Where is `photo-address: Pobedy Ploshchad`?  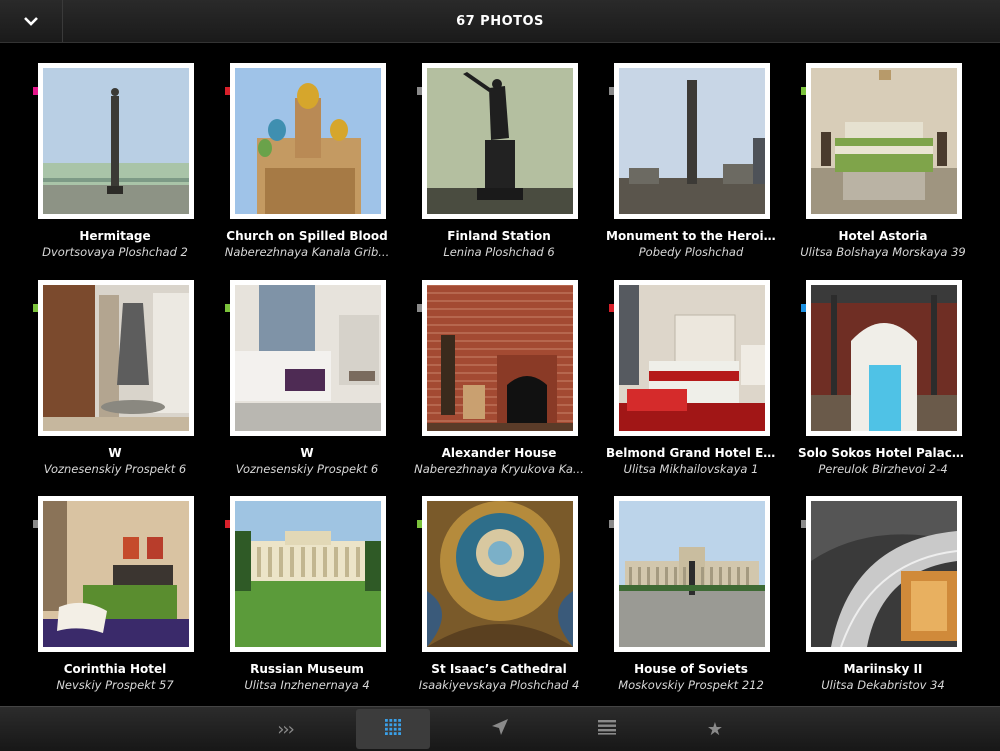
photo-address: Pobedy Ploshchad is located at coordinates (691, 252).